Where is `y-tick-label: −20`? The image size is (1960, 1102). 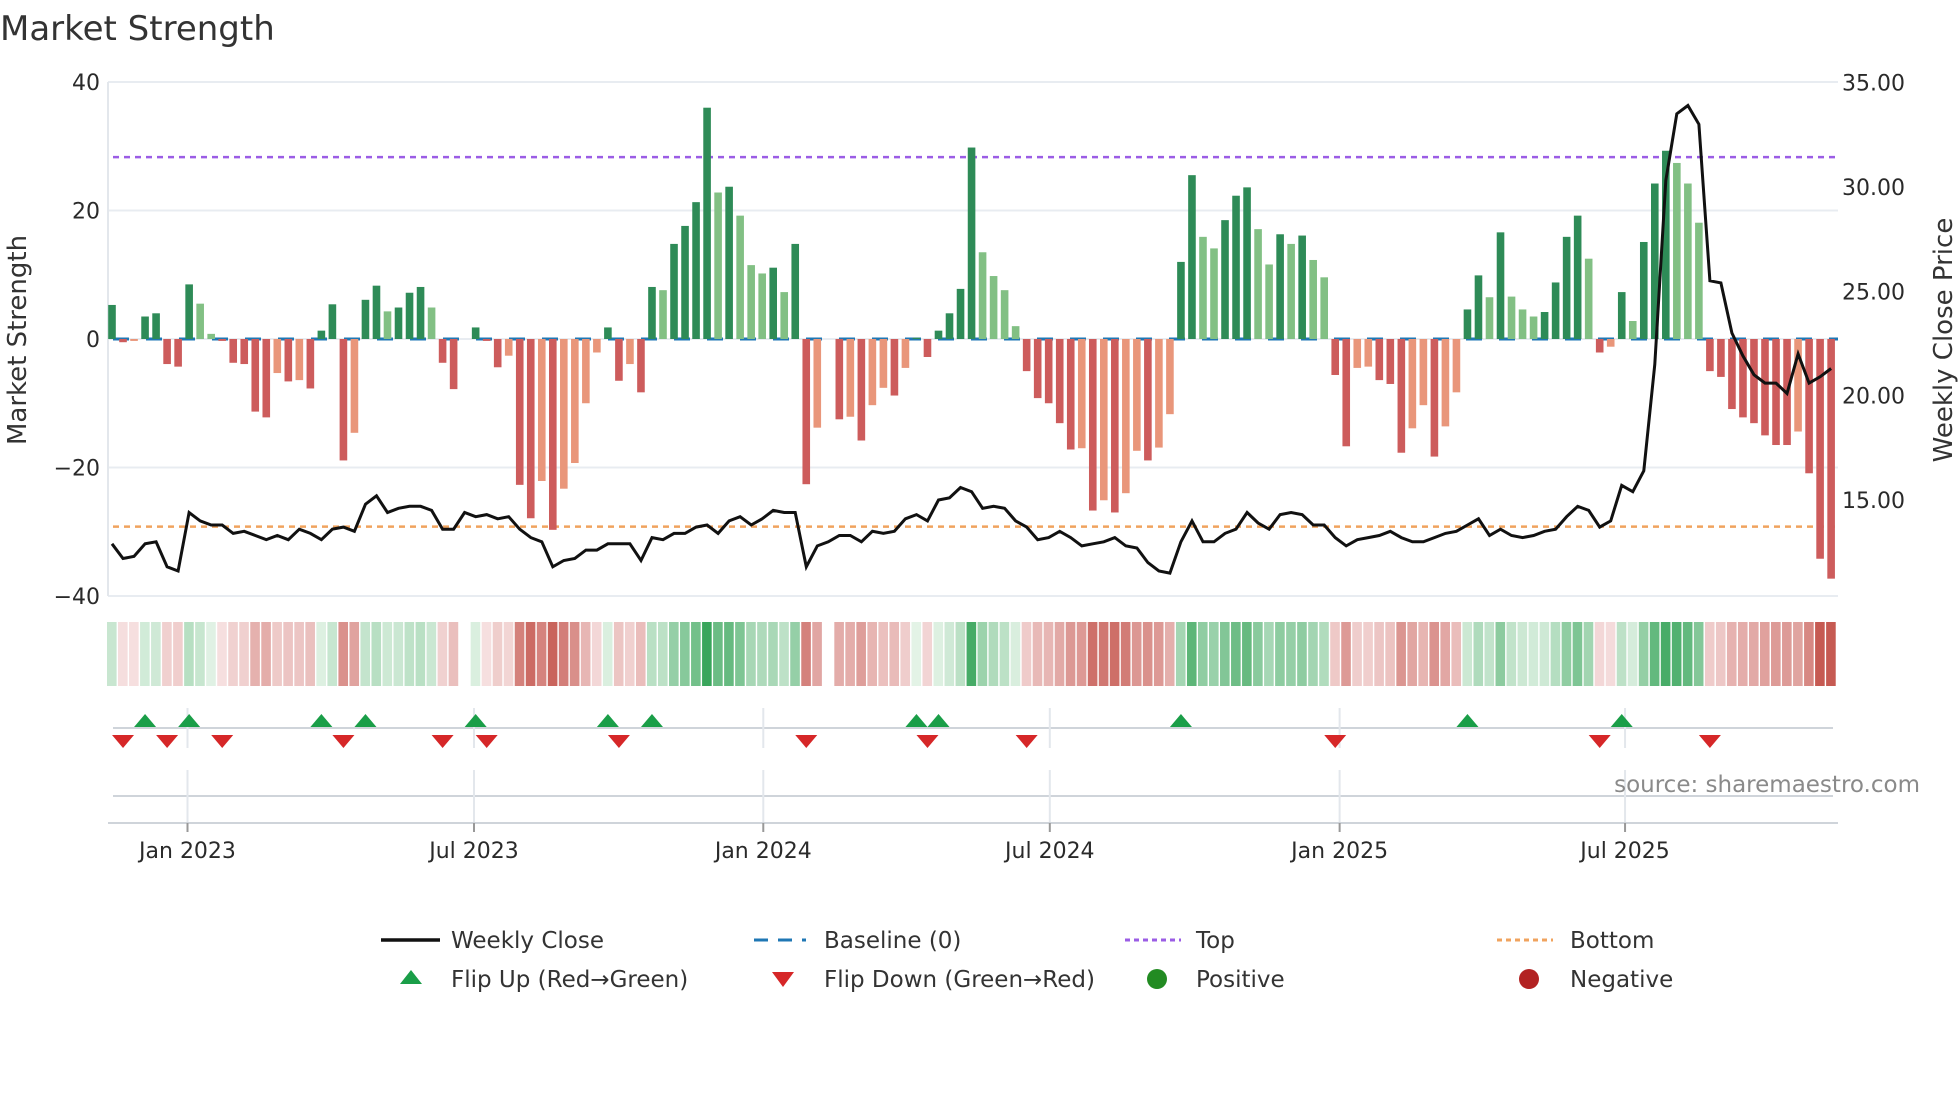
y-tick-label: −20 is located at coordinates (77, 469).